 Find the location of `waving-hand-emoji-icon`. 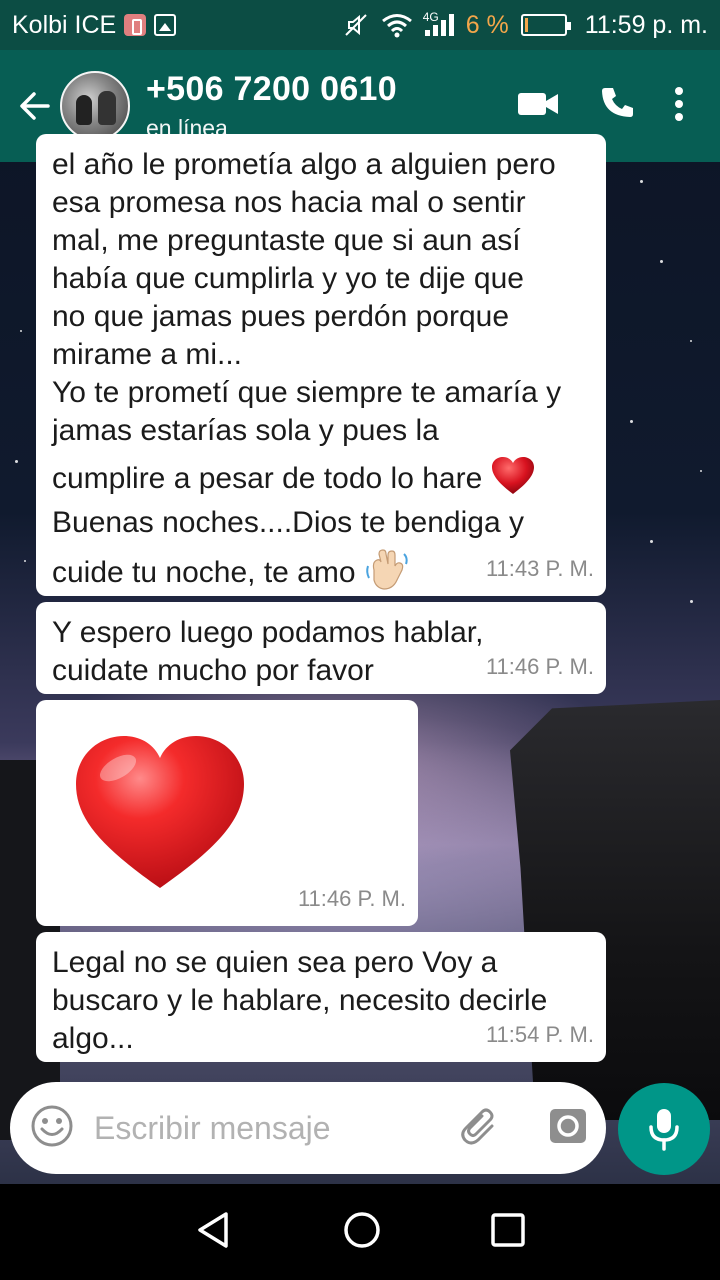

waving-hand-emoji-icon is located at coordinates (387, 569).